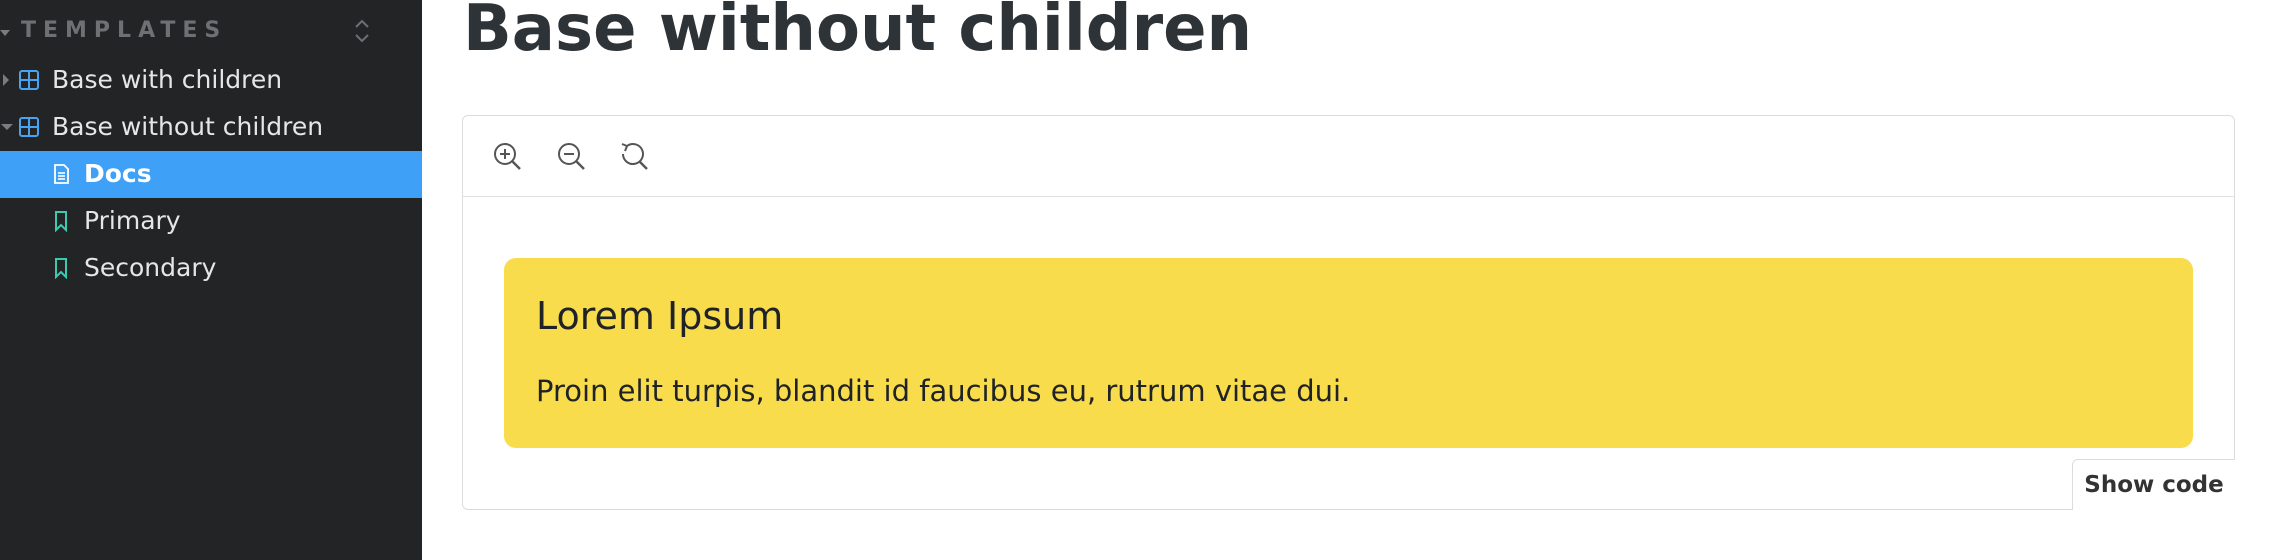 The width and height of the screenshot is (2278, 560). I want to click on preview-toolbar, so click(1348, 156).